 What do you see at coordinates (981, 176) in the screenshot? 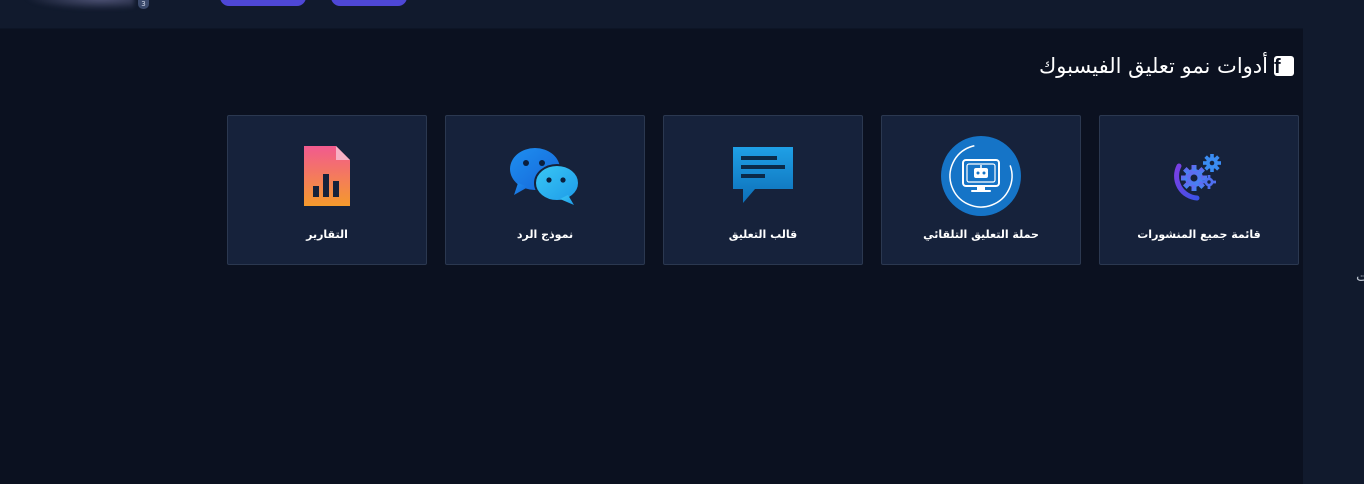
I see `robot-icon` at bounding box center [981, 176].